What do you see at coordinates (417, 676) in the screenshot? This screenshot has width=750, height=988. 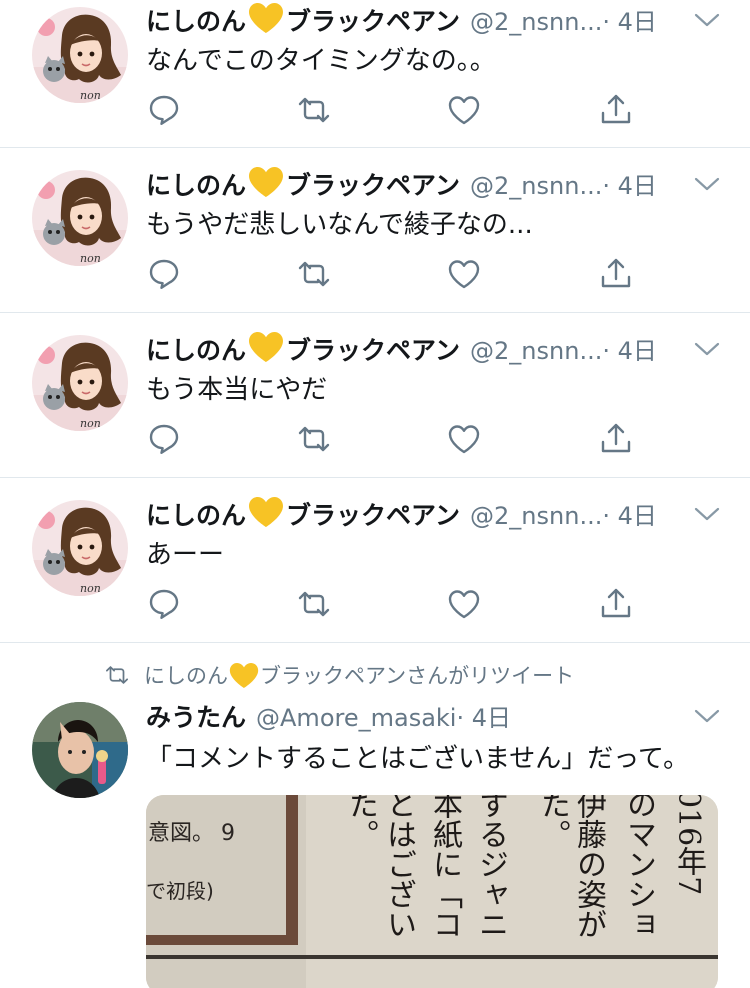 I see `retweeter-label: ブラックペアンさんがリツイート` at bounding box center [417, 676].